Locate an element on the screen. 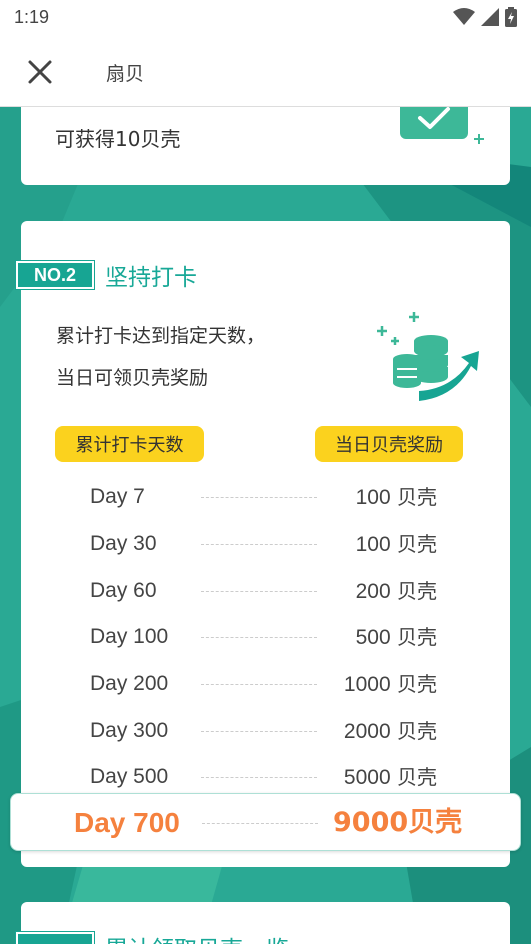 This screenshot has height=944, width=531. row-day: Day 300 is located at coordinates (129, 730).